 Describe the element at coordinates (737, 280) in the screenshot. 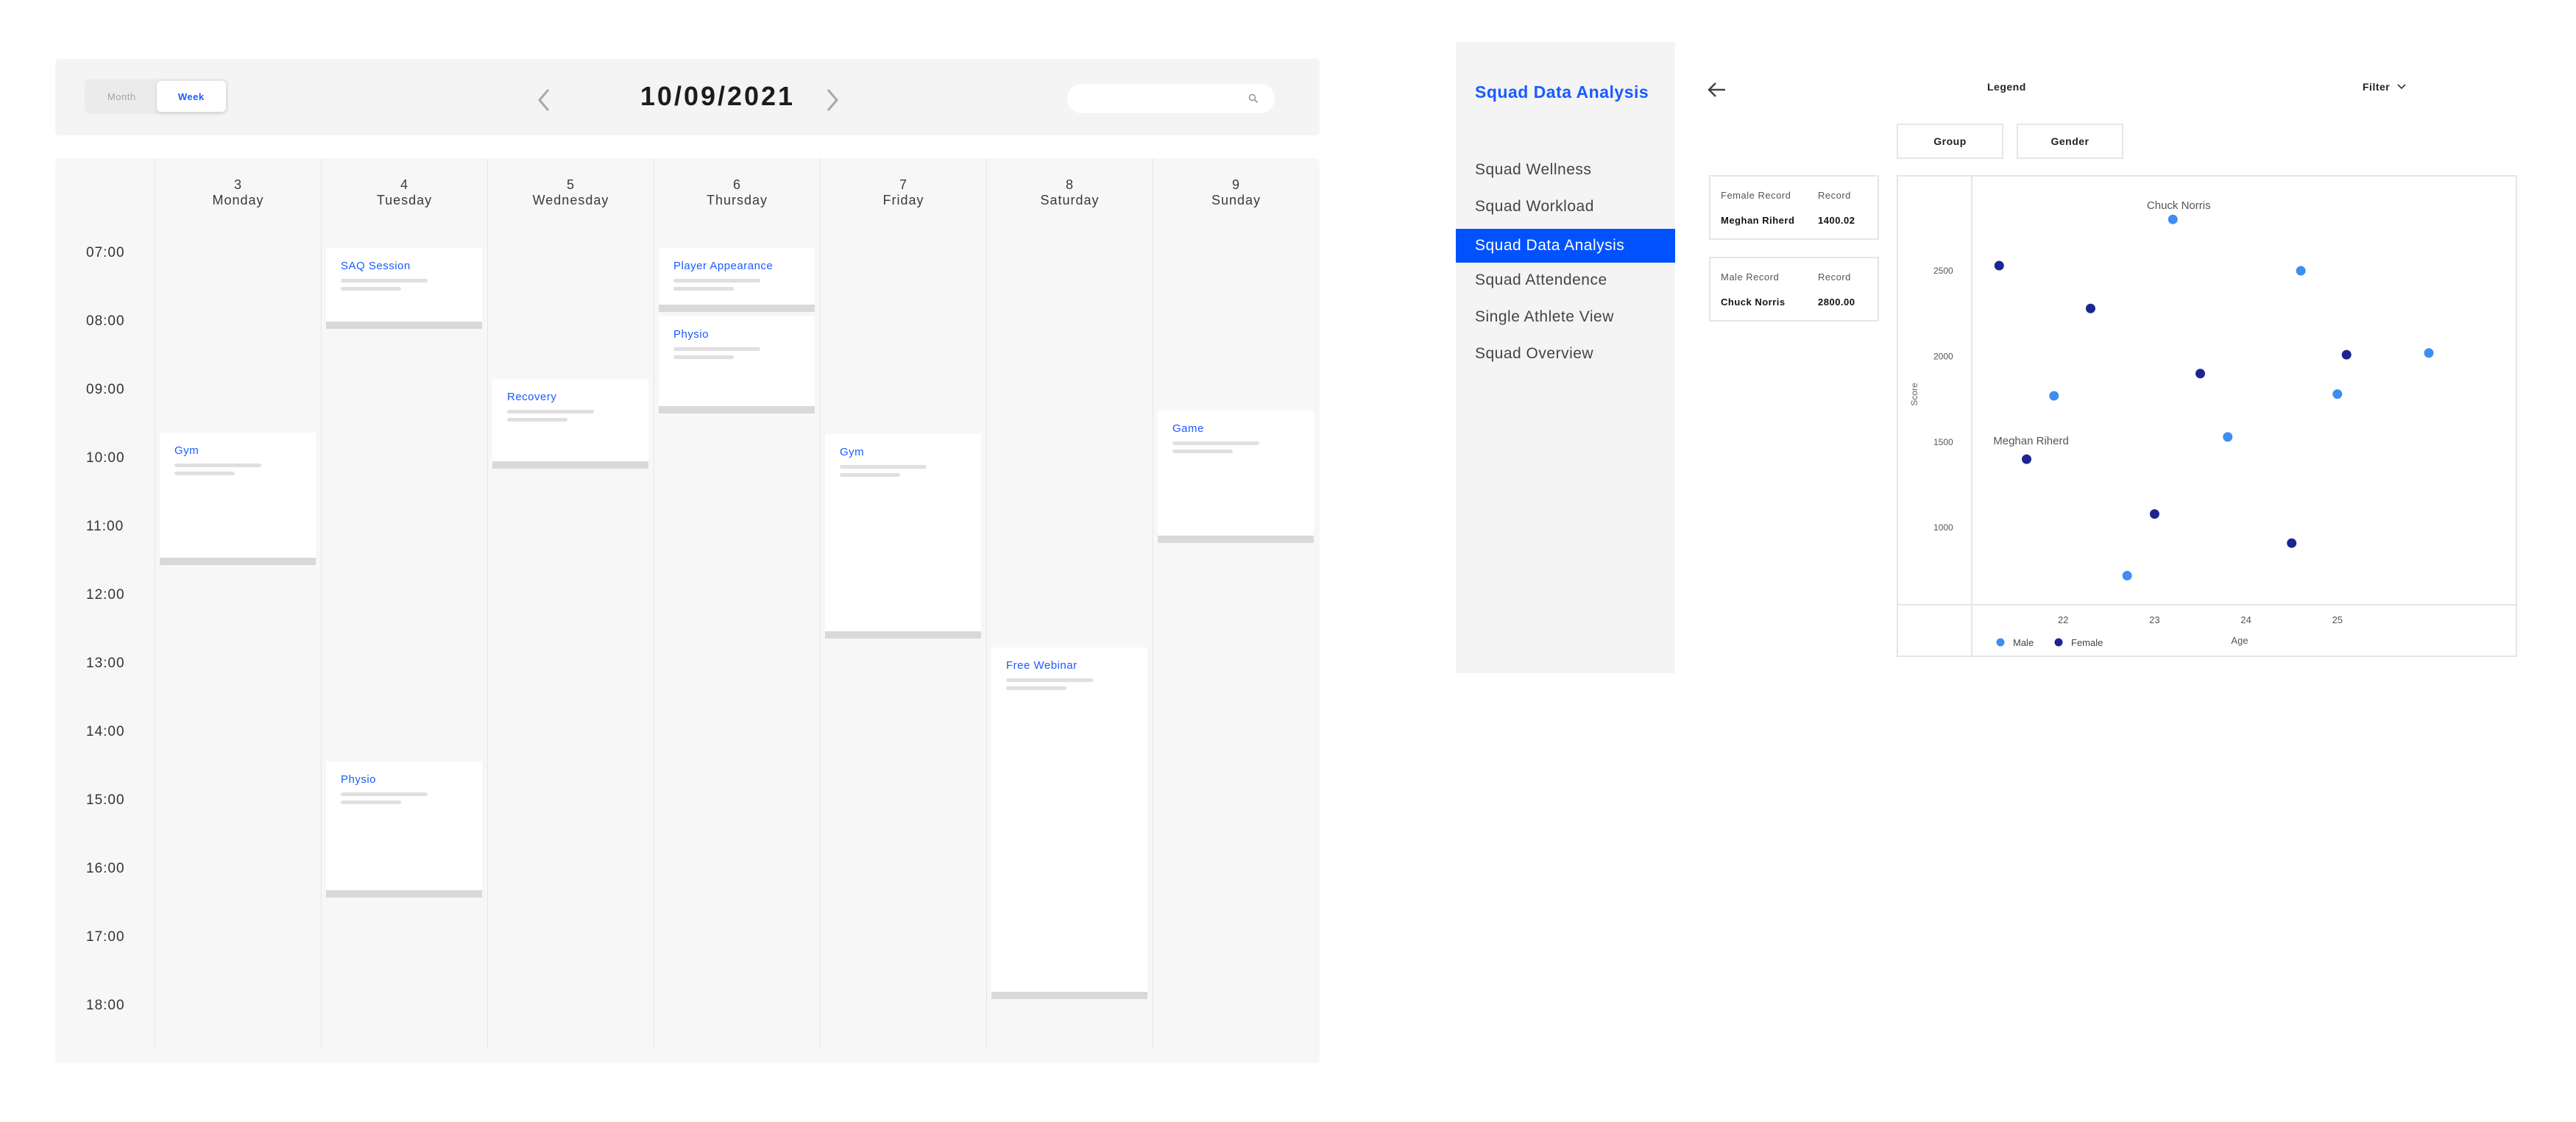

I see `calendar-event: Player Appearance` at that location.